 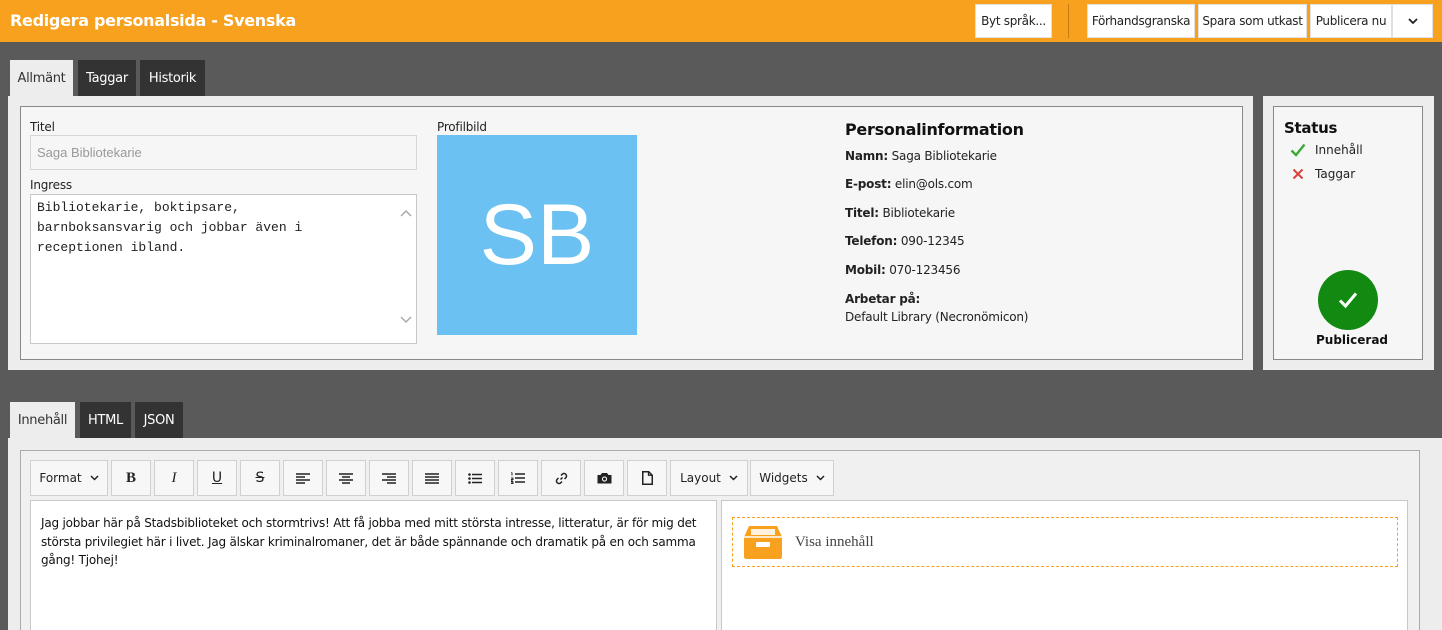 What do you see at coordinates (921, 156) in the screenshot?
I see `pi-name: Namn: Saga Bibliotekarie` at bounding box center [921, 156].